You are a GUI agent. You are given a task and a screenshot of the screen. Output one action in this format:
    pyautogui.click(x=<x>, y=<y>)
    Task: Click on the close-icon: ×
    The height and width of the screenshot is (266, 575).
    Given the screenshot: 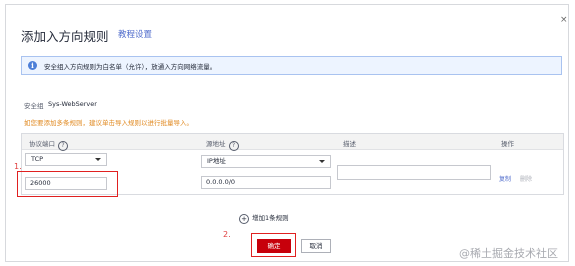 What is the action you would take?
    pyautogui.click(x=564, y=20)
    